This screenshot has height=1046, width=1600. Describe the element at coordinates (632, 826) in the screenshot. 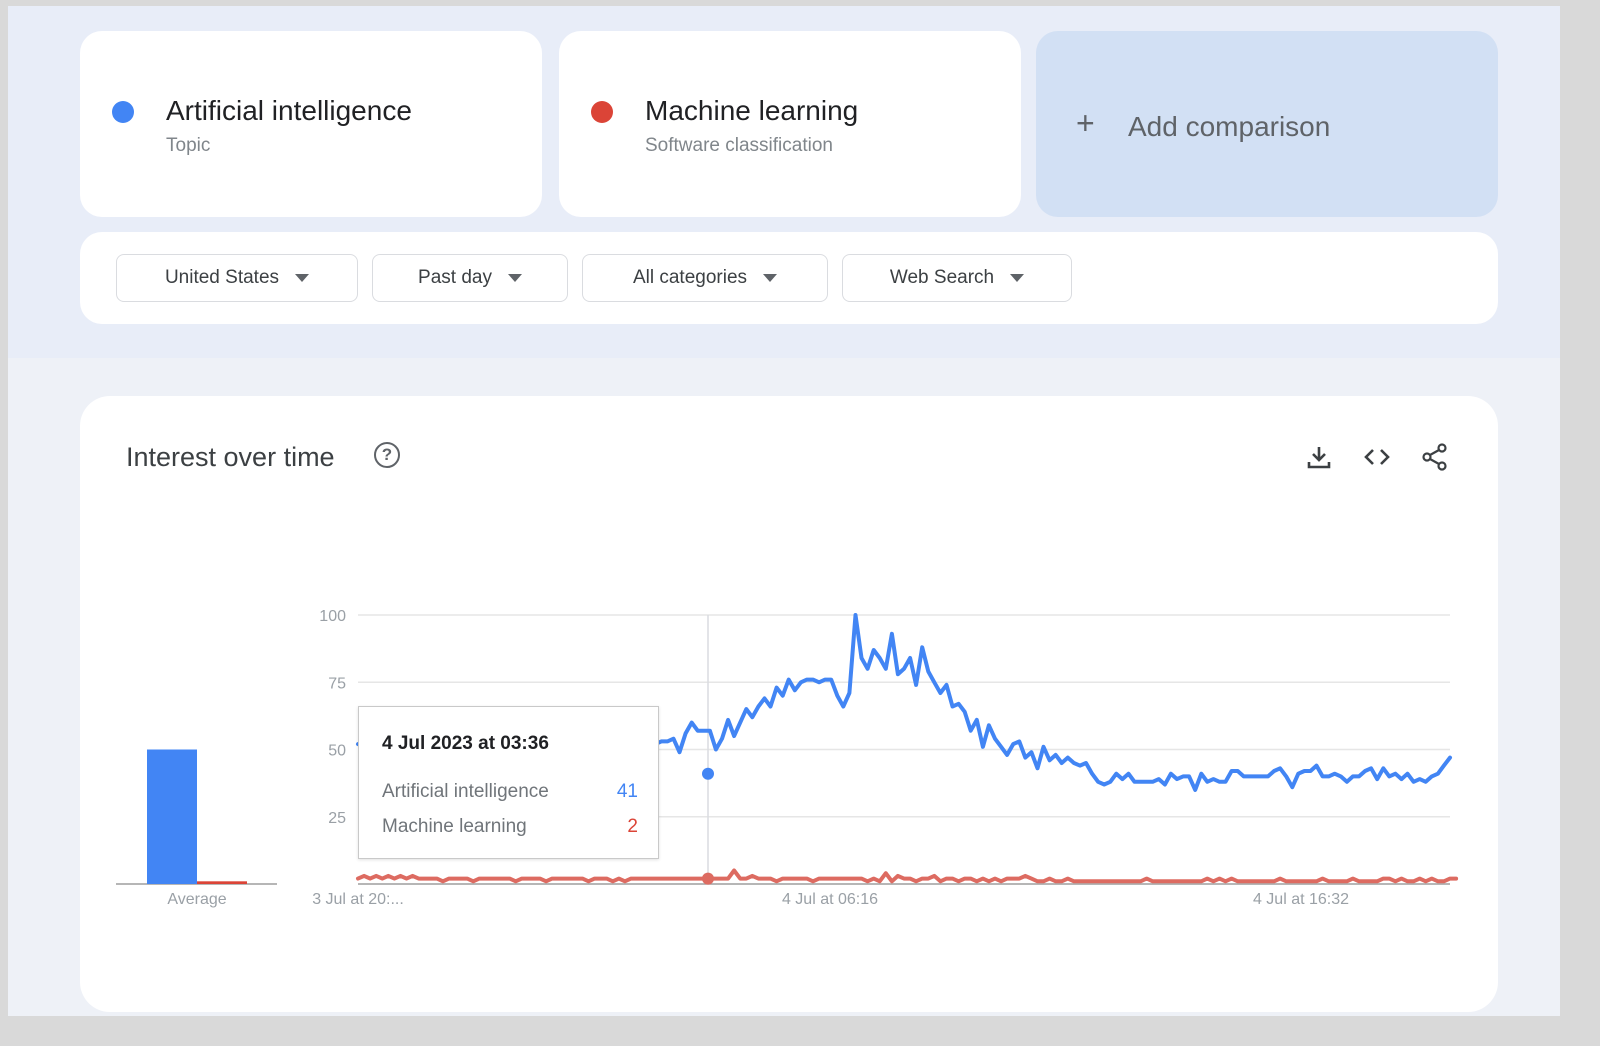

I see `tooltip-series-value: 2` at that location.